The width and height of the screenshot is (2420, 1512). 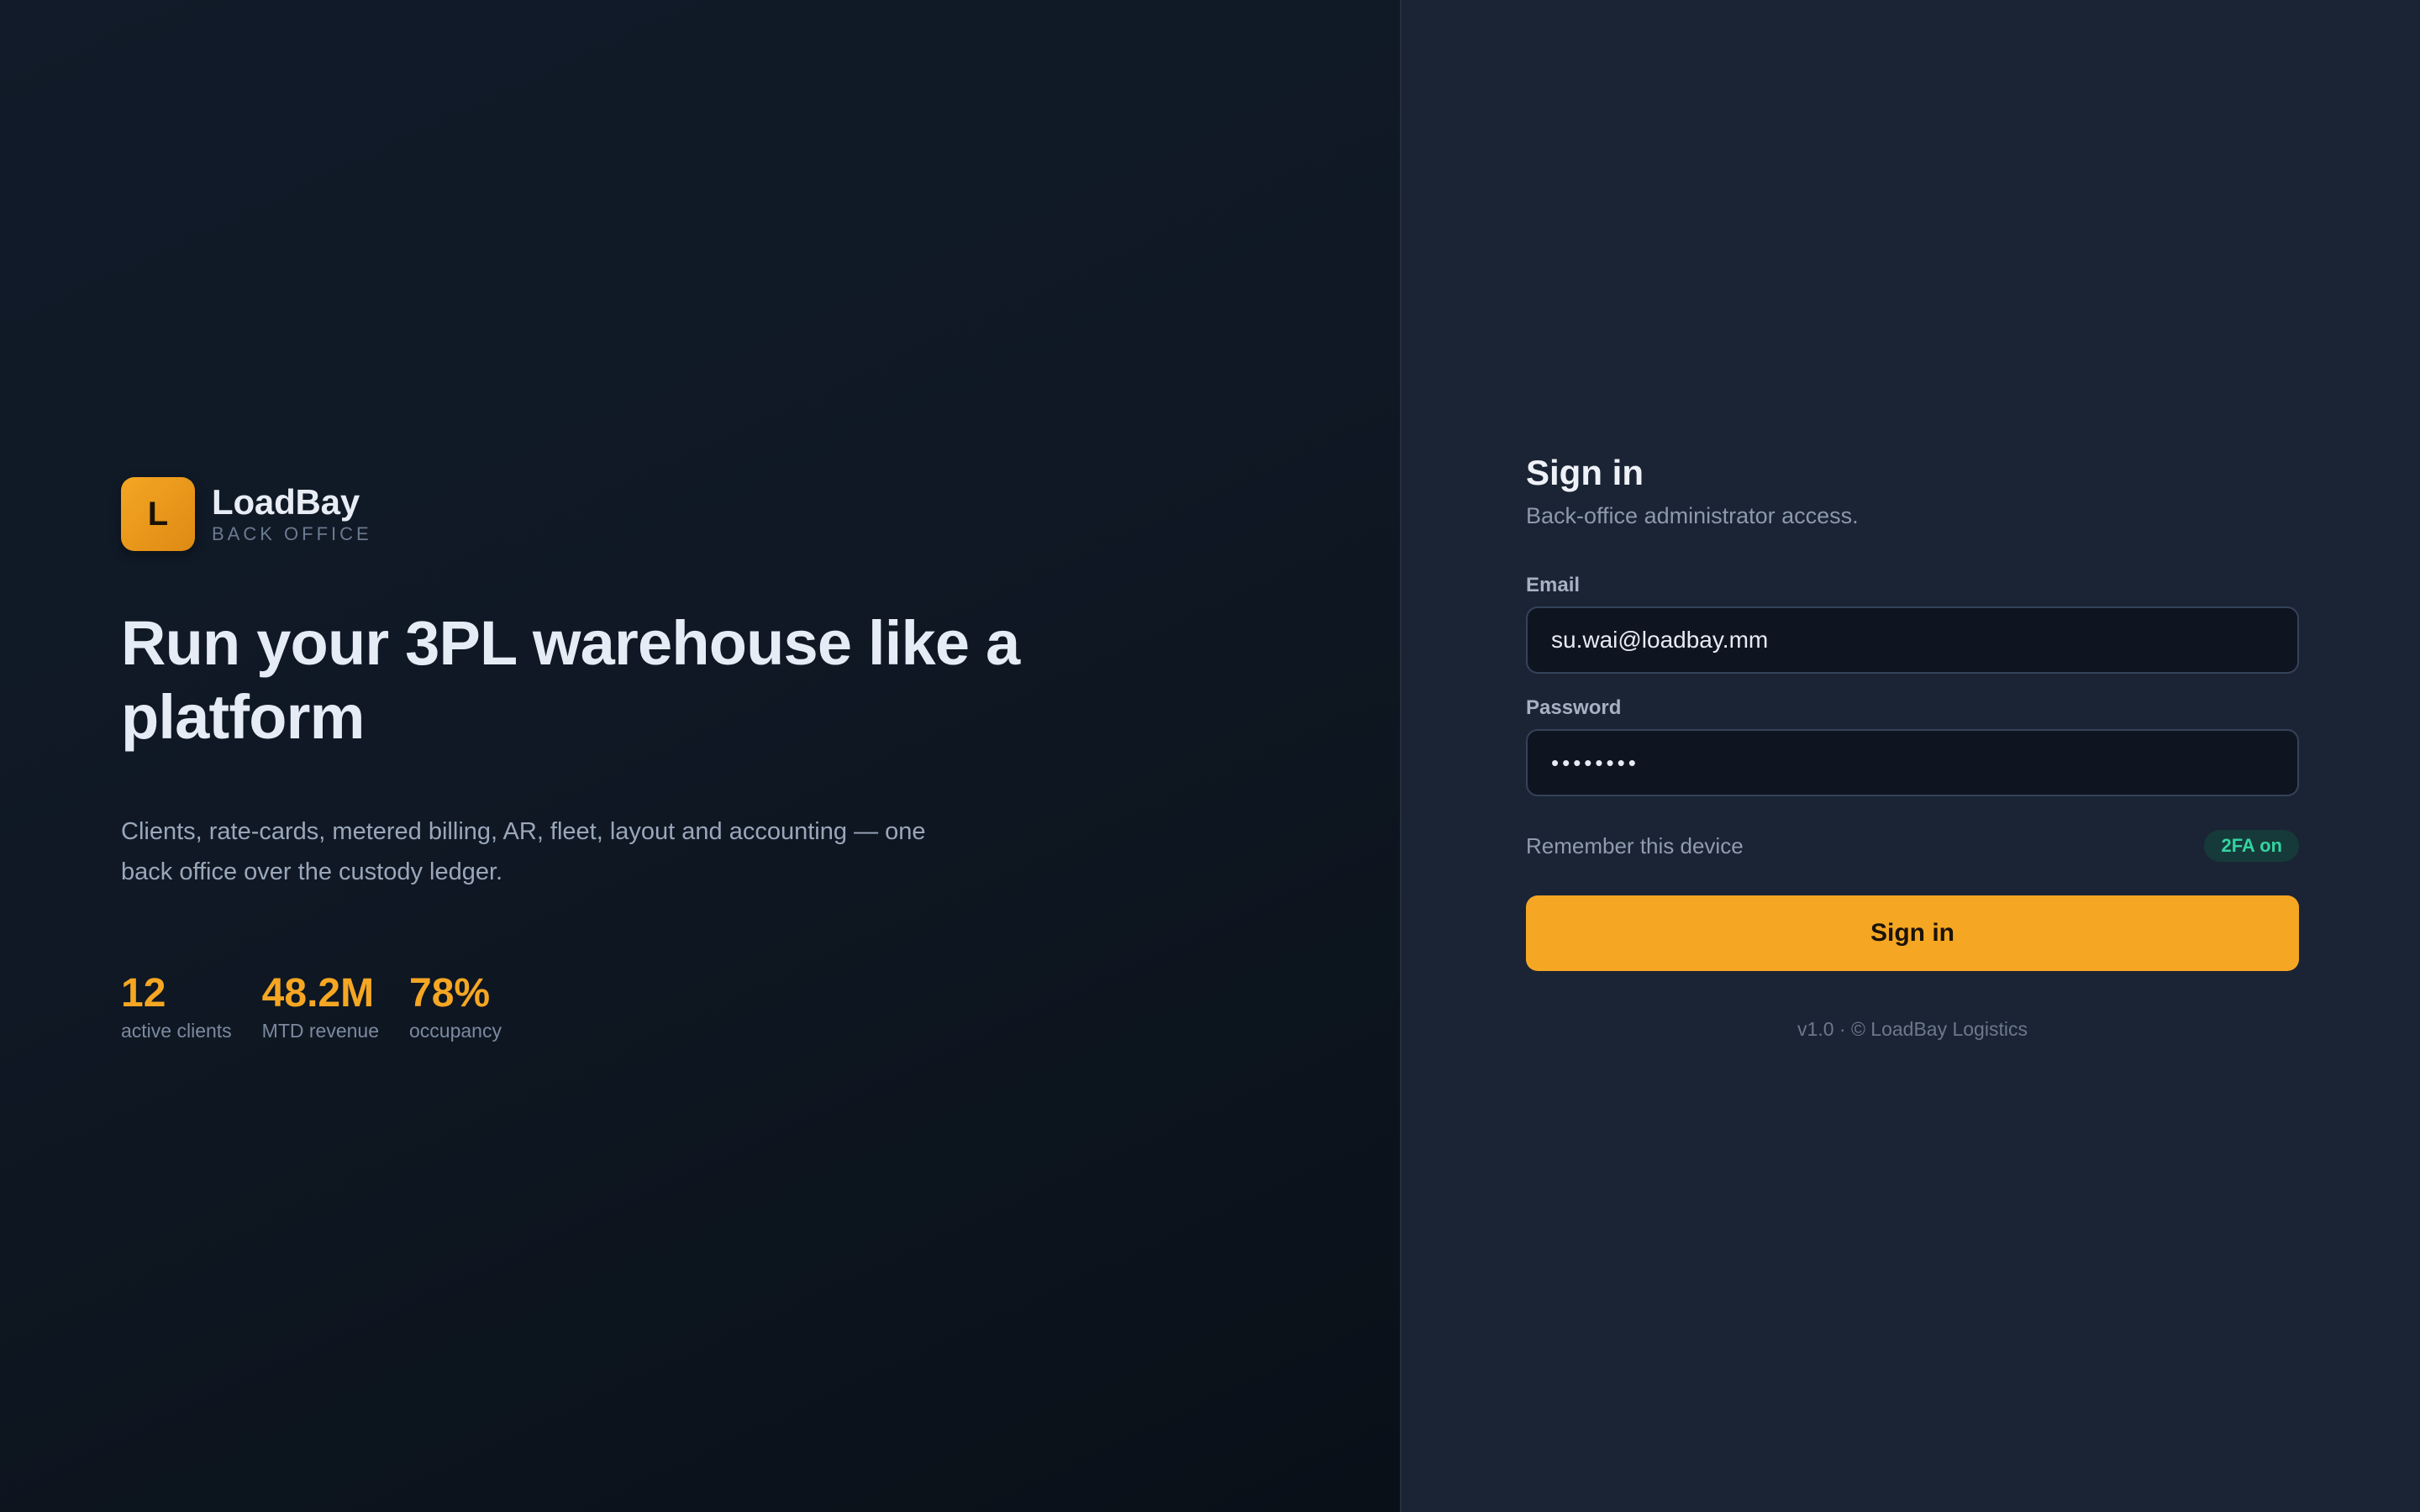 What do you see at coordinates (1913, 762) in the screenshot?
I see `password-field` at bounding box center [1913, 762].